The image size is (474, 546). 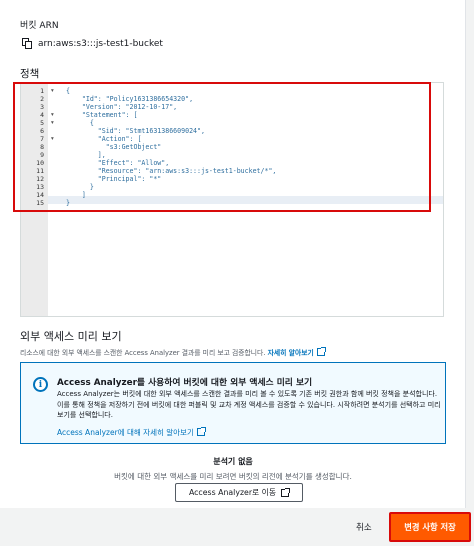 I want to click on line-number: 3, so click(x=42, y=107).